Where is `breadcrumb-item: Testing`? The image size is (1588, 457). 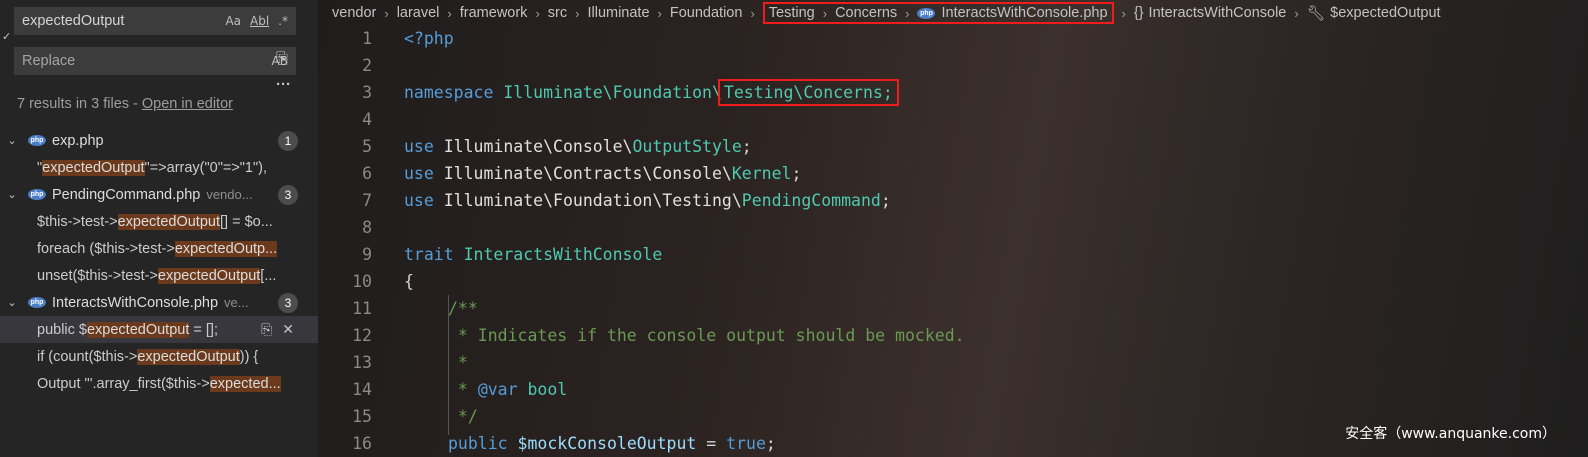 breadcrumb-item: Testing is located at coordinates (792, 13).